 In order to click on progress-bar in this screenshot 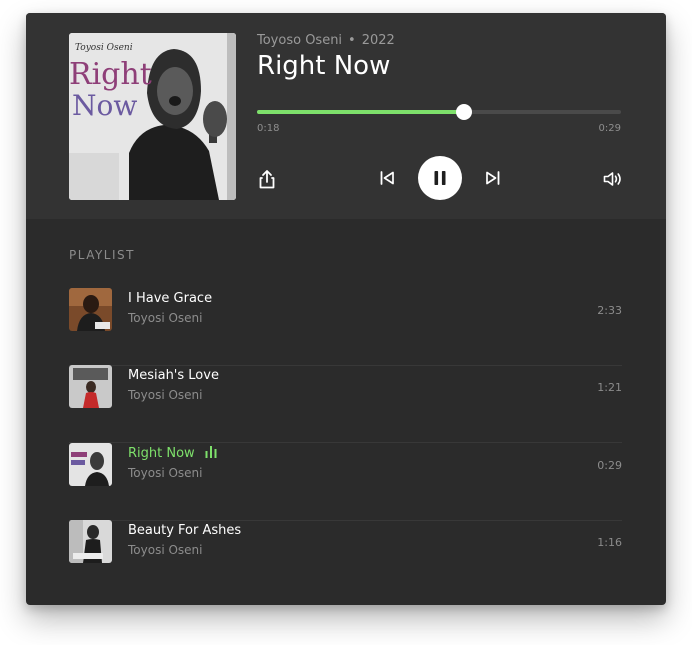, I will do `click(439, 112)`.